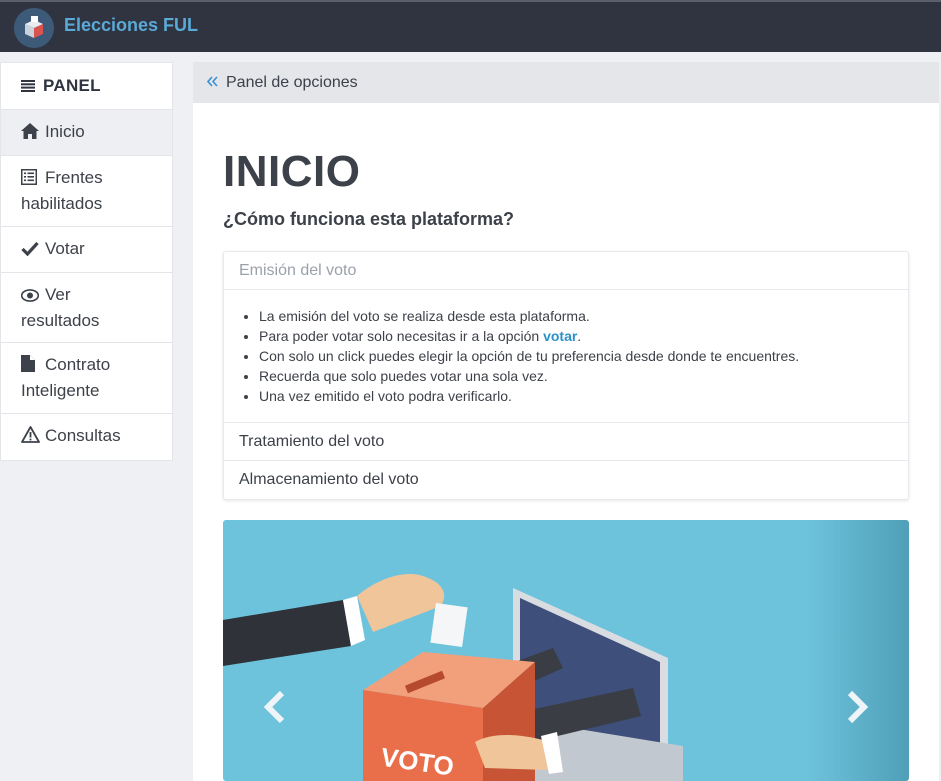  What do you see at coordinates (86, 308) in the screenshot?
I see `sidebar-item-ver-resultados: Ver resultados` at bounding box center [86, 308].